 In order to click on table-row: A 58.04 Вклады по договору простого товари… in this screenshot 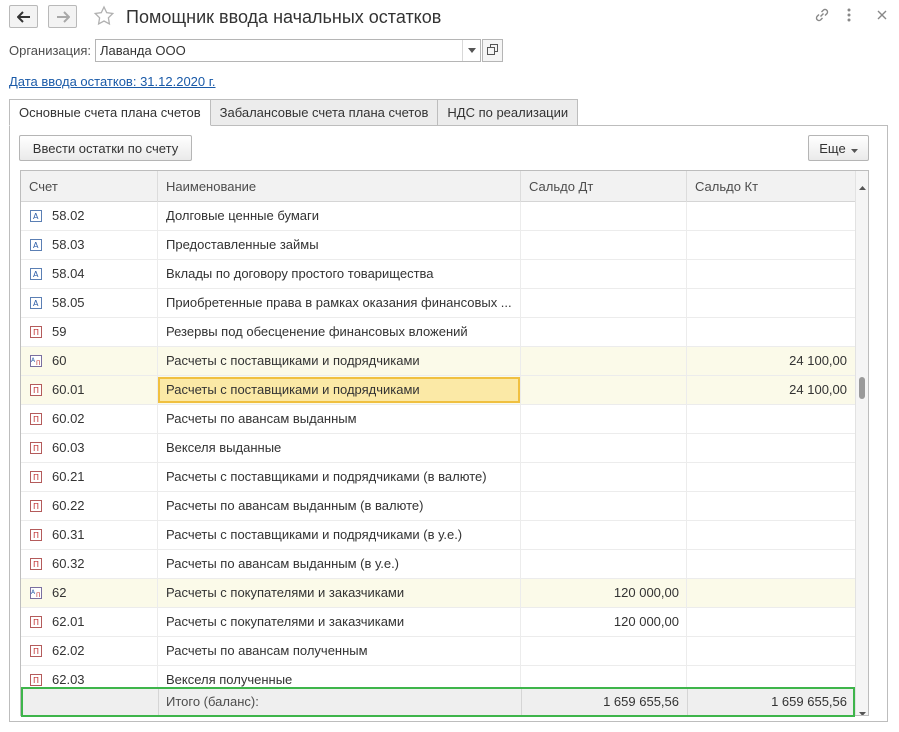, I will do `click(438, 274)`.